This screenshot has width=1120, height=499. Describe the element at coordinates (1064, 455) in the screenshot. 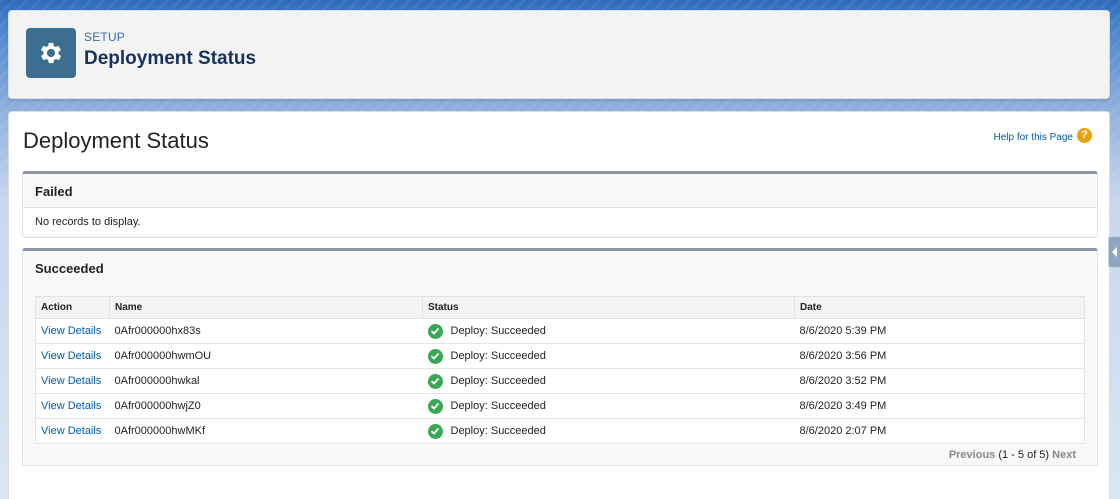

I see `next-page-button: Next` at that location.